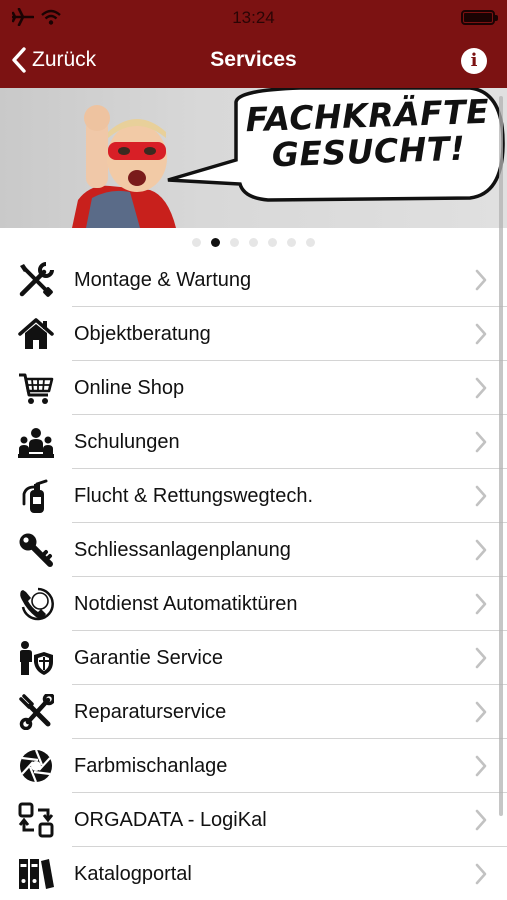 The width and height of the screenshot is (507, 900). Describe the element at coordinates (479, 17) in the screenshot. I see `battery-icon` at that location.